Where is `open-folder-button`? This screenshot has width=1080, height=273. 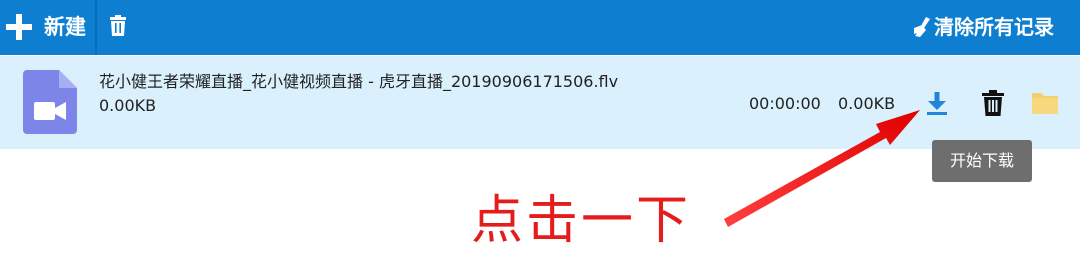 open-folder-button is located at coordinates (1045, 103).